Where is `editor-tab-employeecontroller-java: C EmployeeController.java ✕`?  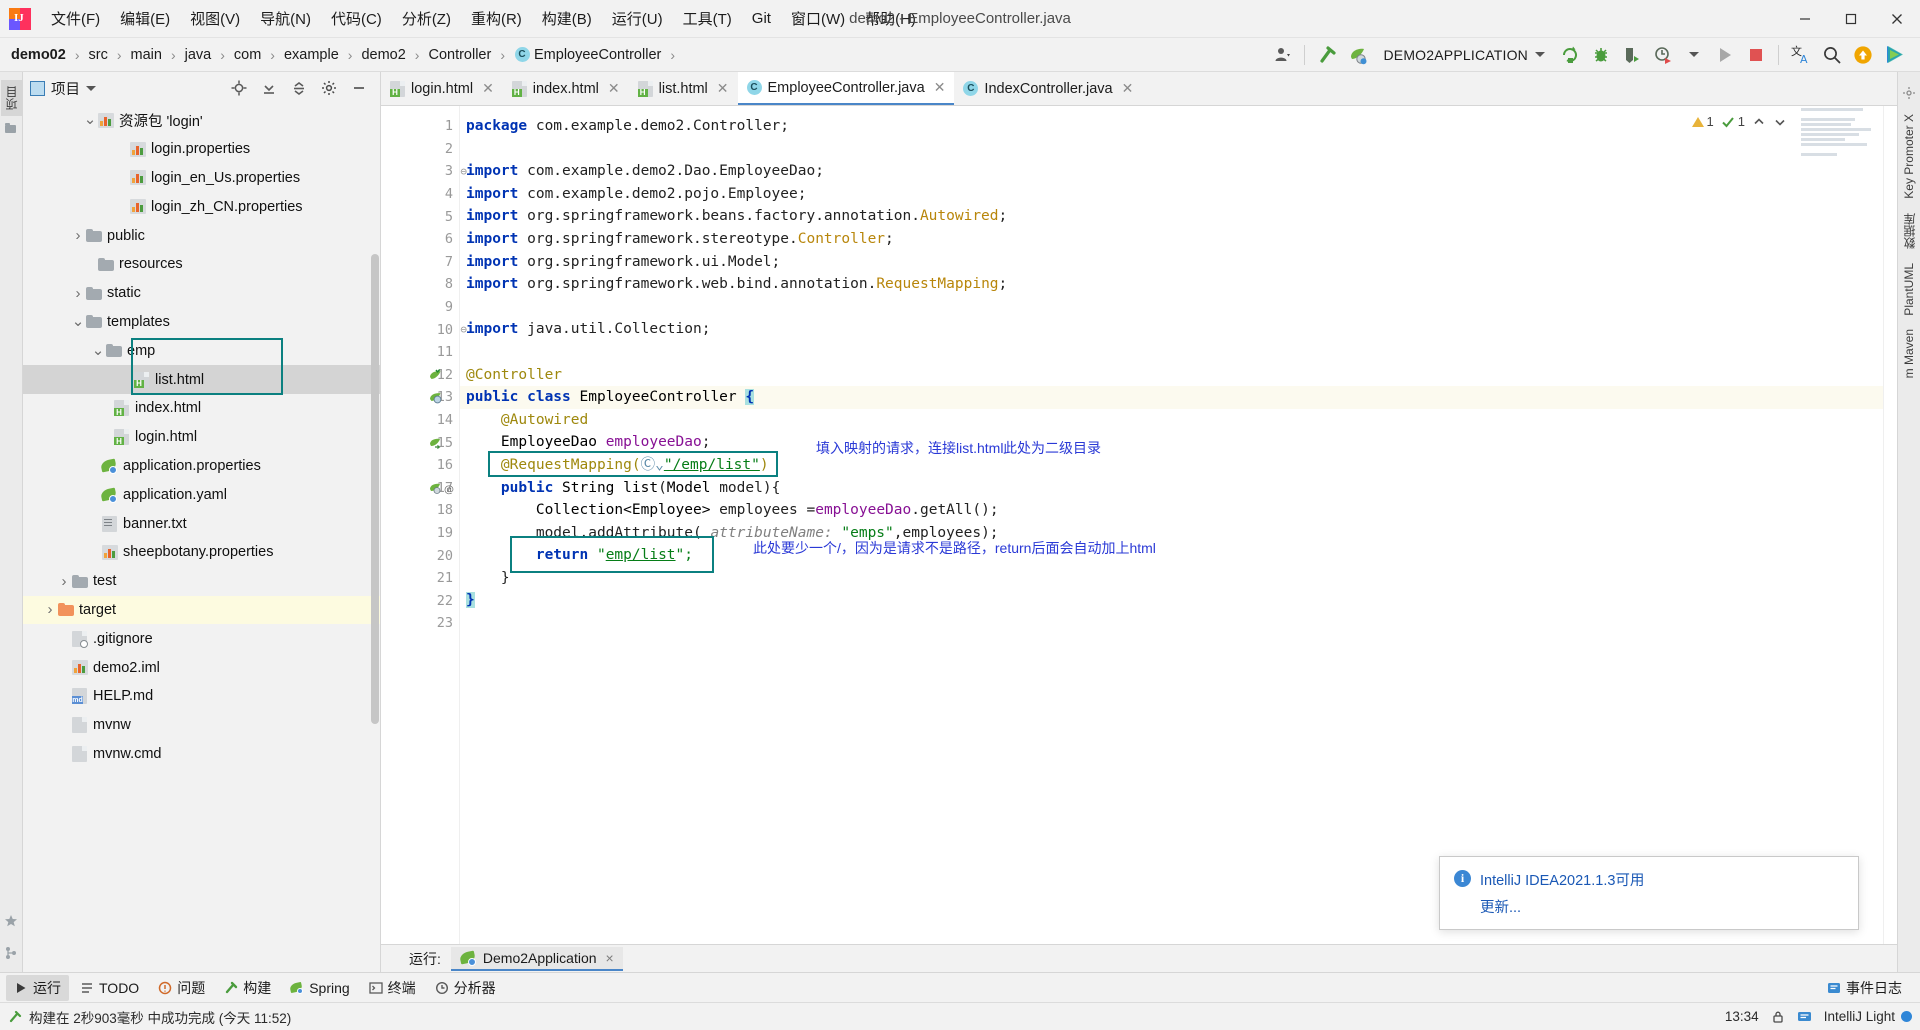 editor-tab-employeecontroller-java: C EmployeeController.java ✕ is located at coordinates (846, 88).